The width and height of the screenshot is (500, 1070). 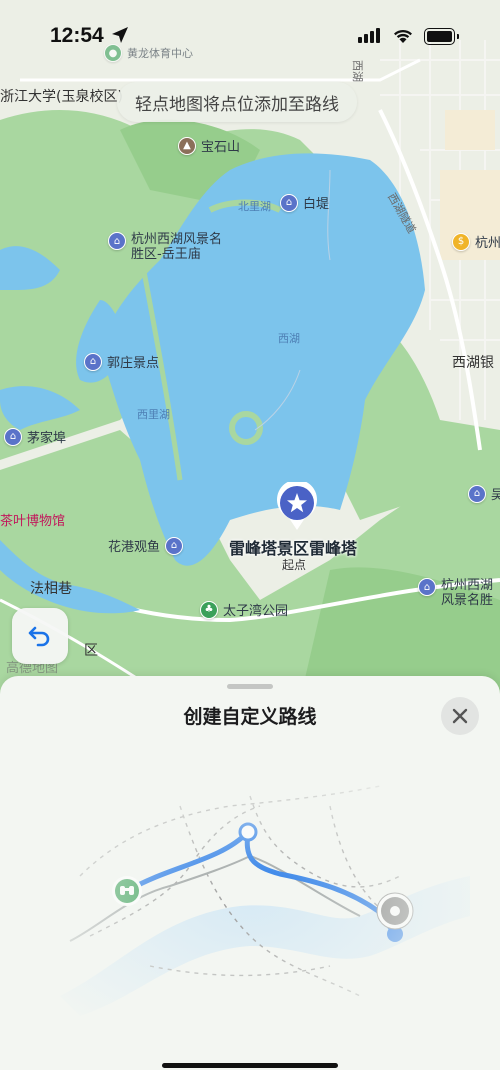 I want to click on sheet-title: 创建自定义路线, so click(x=250, y=717).